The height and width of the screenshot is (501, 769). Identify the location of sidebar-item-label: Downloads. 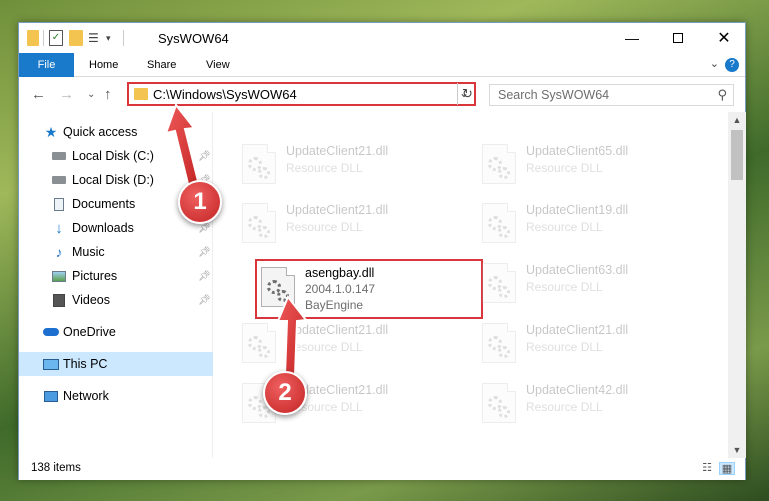
(103, 228).